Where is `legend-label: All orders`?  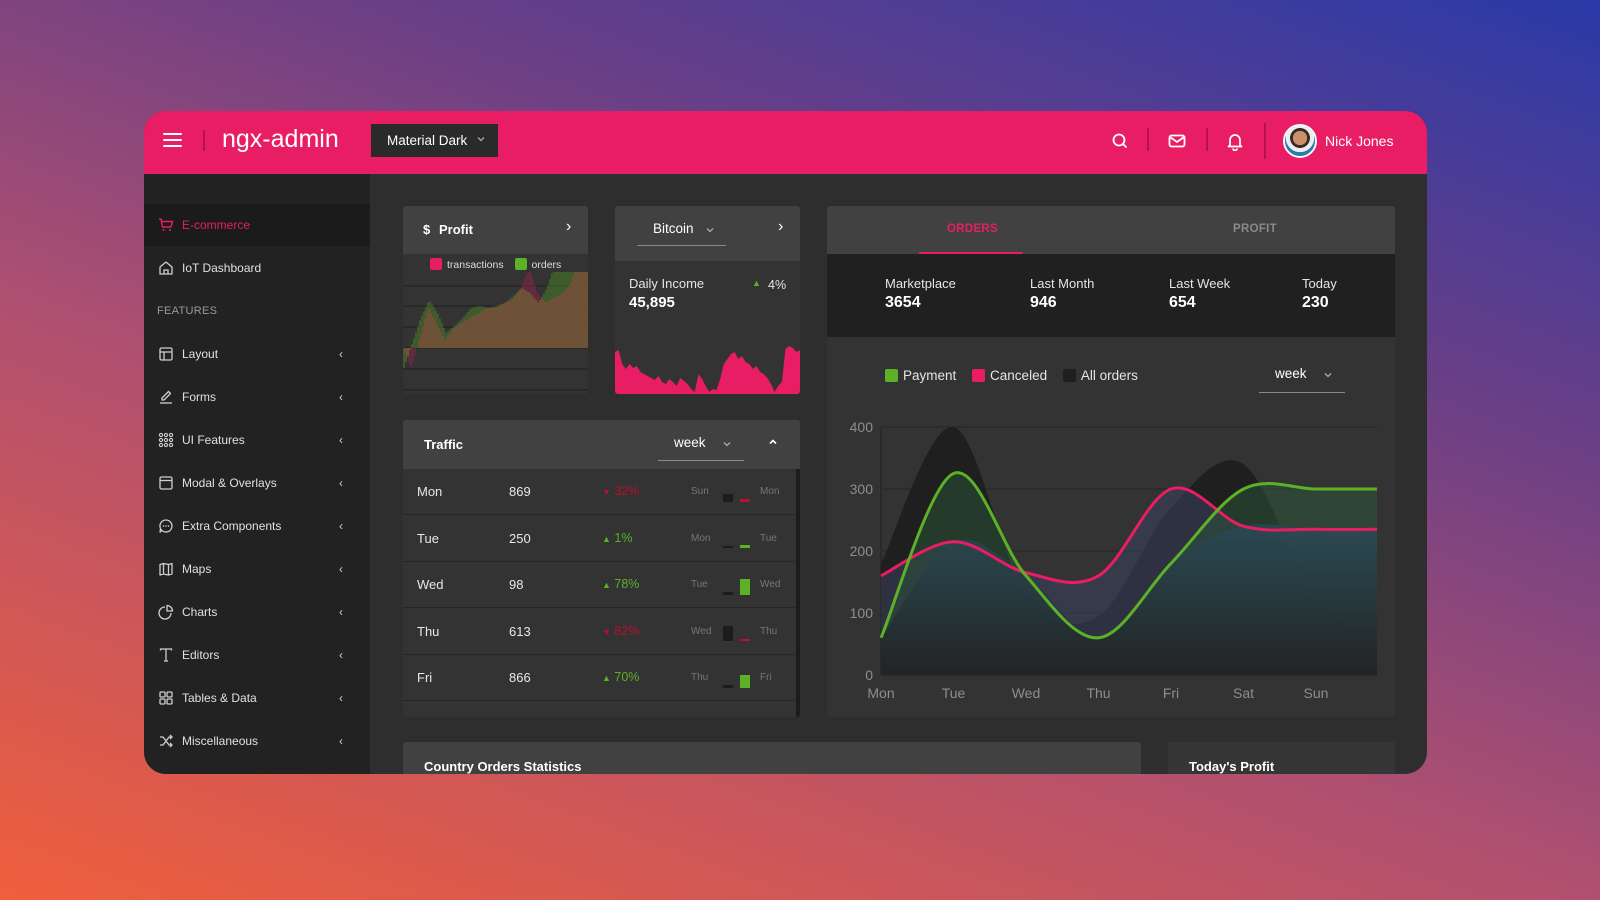 legend-label: All orders is located at coordinates (1109, 375).